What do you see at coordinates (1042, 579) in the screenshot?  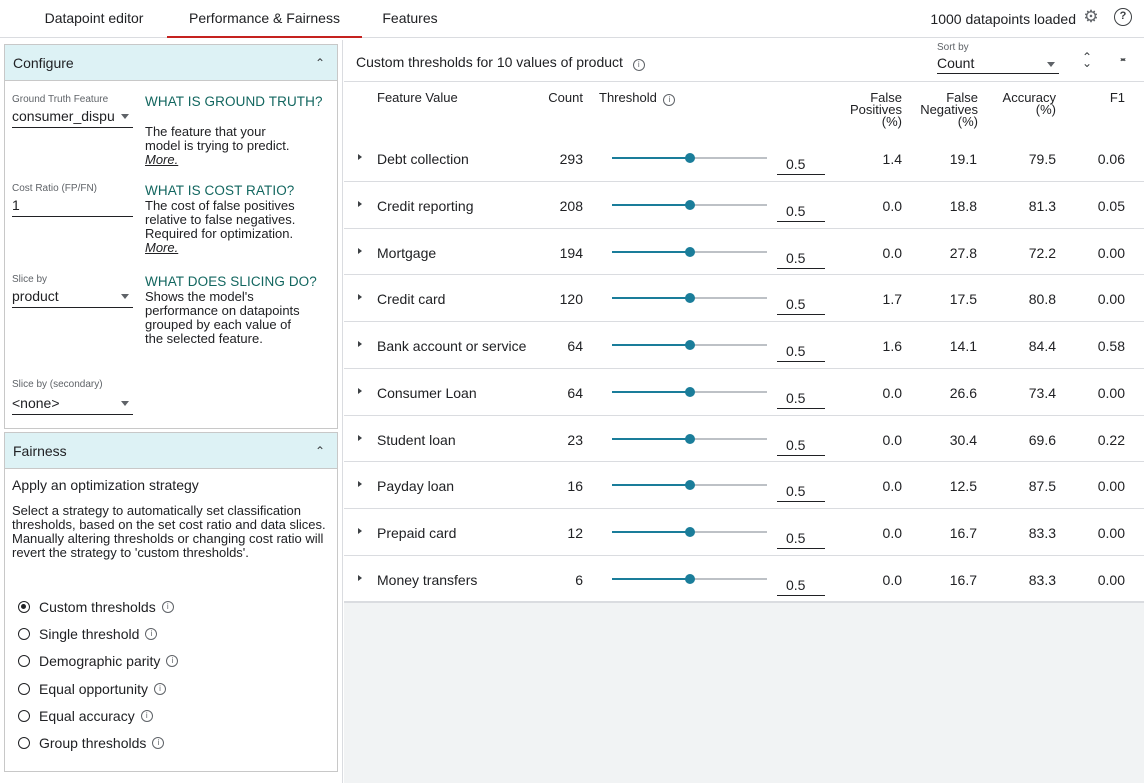 I see `accuracy-value: 83.3` at bounding box center [1042, 579].